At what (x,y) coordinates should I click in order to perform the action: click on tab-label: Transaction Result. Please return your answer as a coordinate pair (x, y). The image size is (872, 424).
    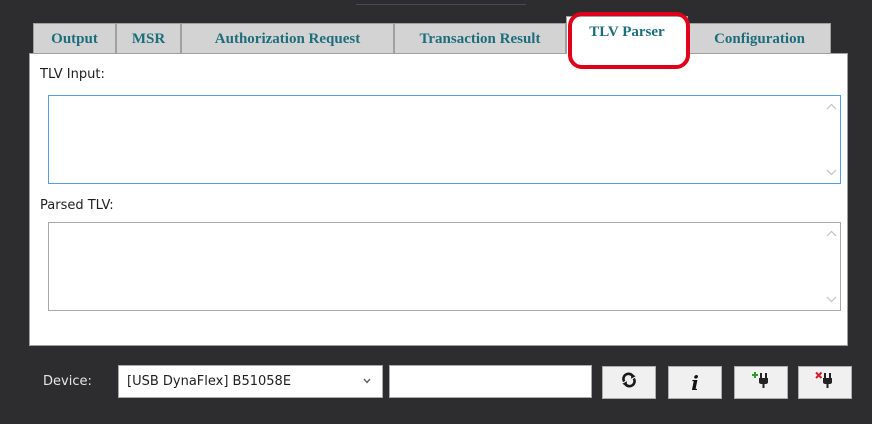
    Looking at the image, I should click on (480, 38).